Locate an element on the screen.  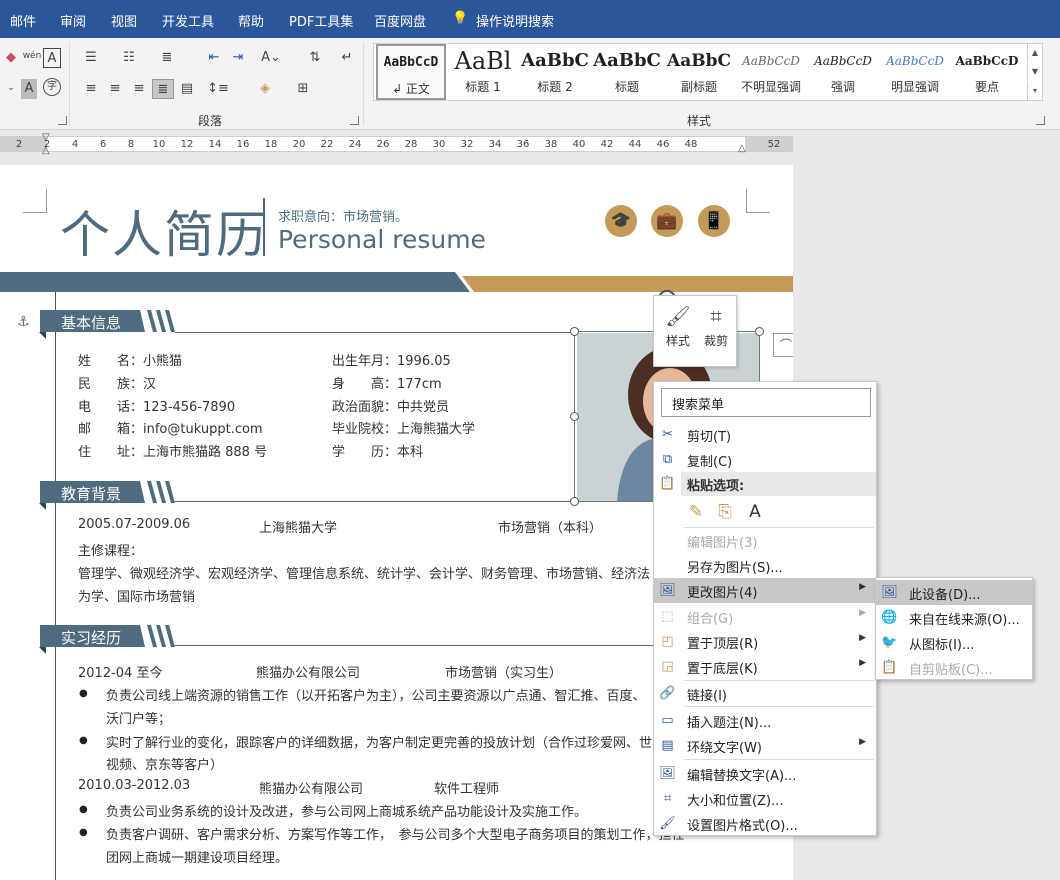
line-spacing-icon: ↕≡ is located at coordinates (218, 89).